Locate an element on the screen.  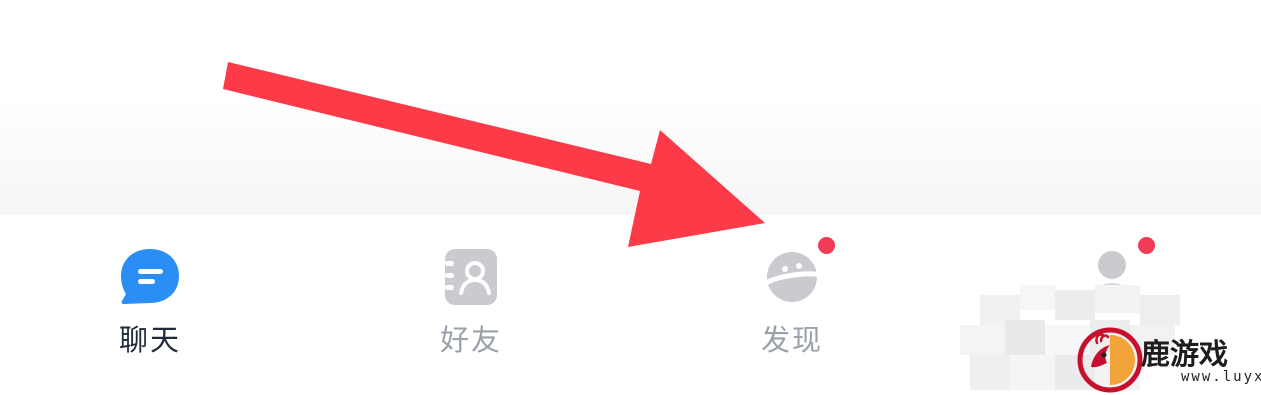
tab-chat: 聊天 is located at coordinates (150, 290).